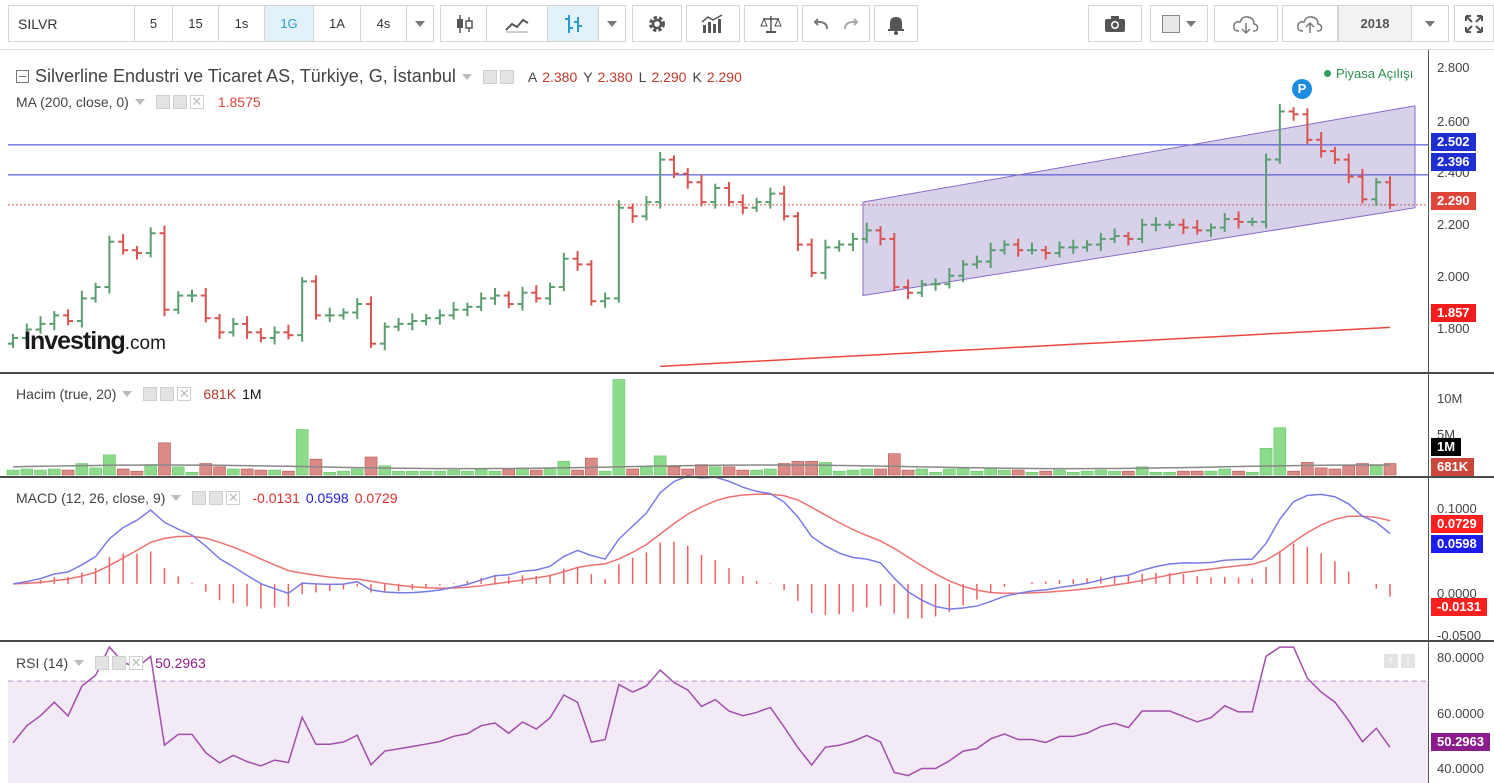 The height and width of the screenshot is (783, 1494). What do you see at coordinates (612, 23) in the screenshot?
I see `chart-type-dropdown-button` at bounding box center [612, 23].